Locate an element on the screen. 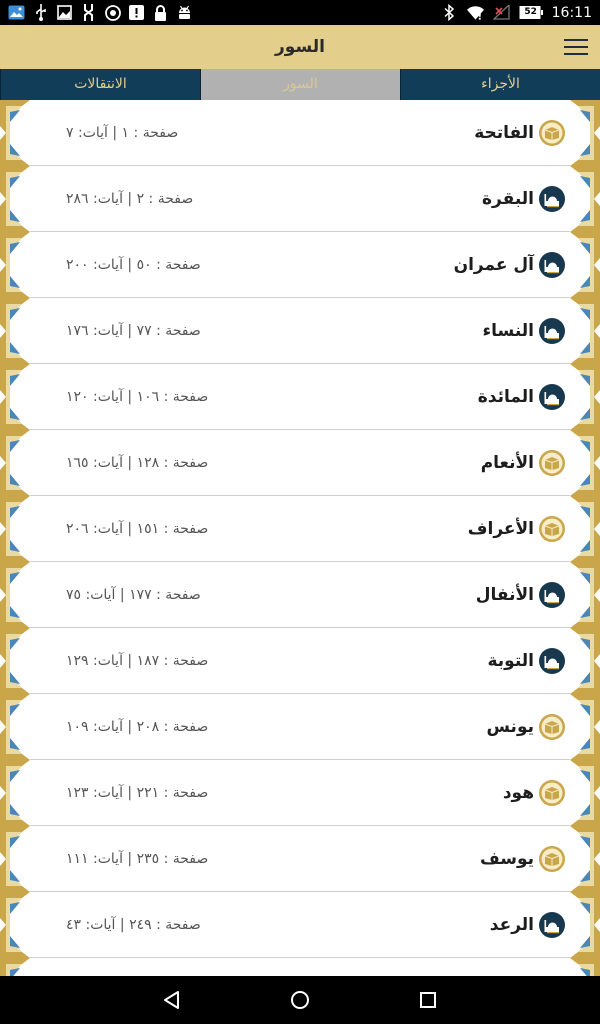 This screenshot has height=1024, width=600. sura-name: الأعراف is located at coordinates (500, 529).